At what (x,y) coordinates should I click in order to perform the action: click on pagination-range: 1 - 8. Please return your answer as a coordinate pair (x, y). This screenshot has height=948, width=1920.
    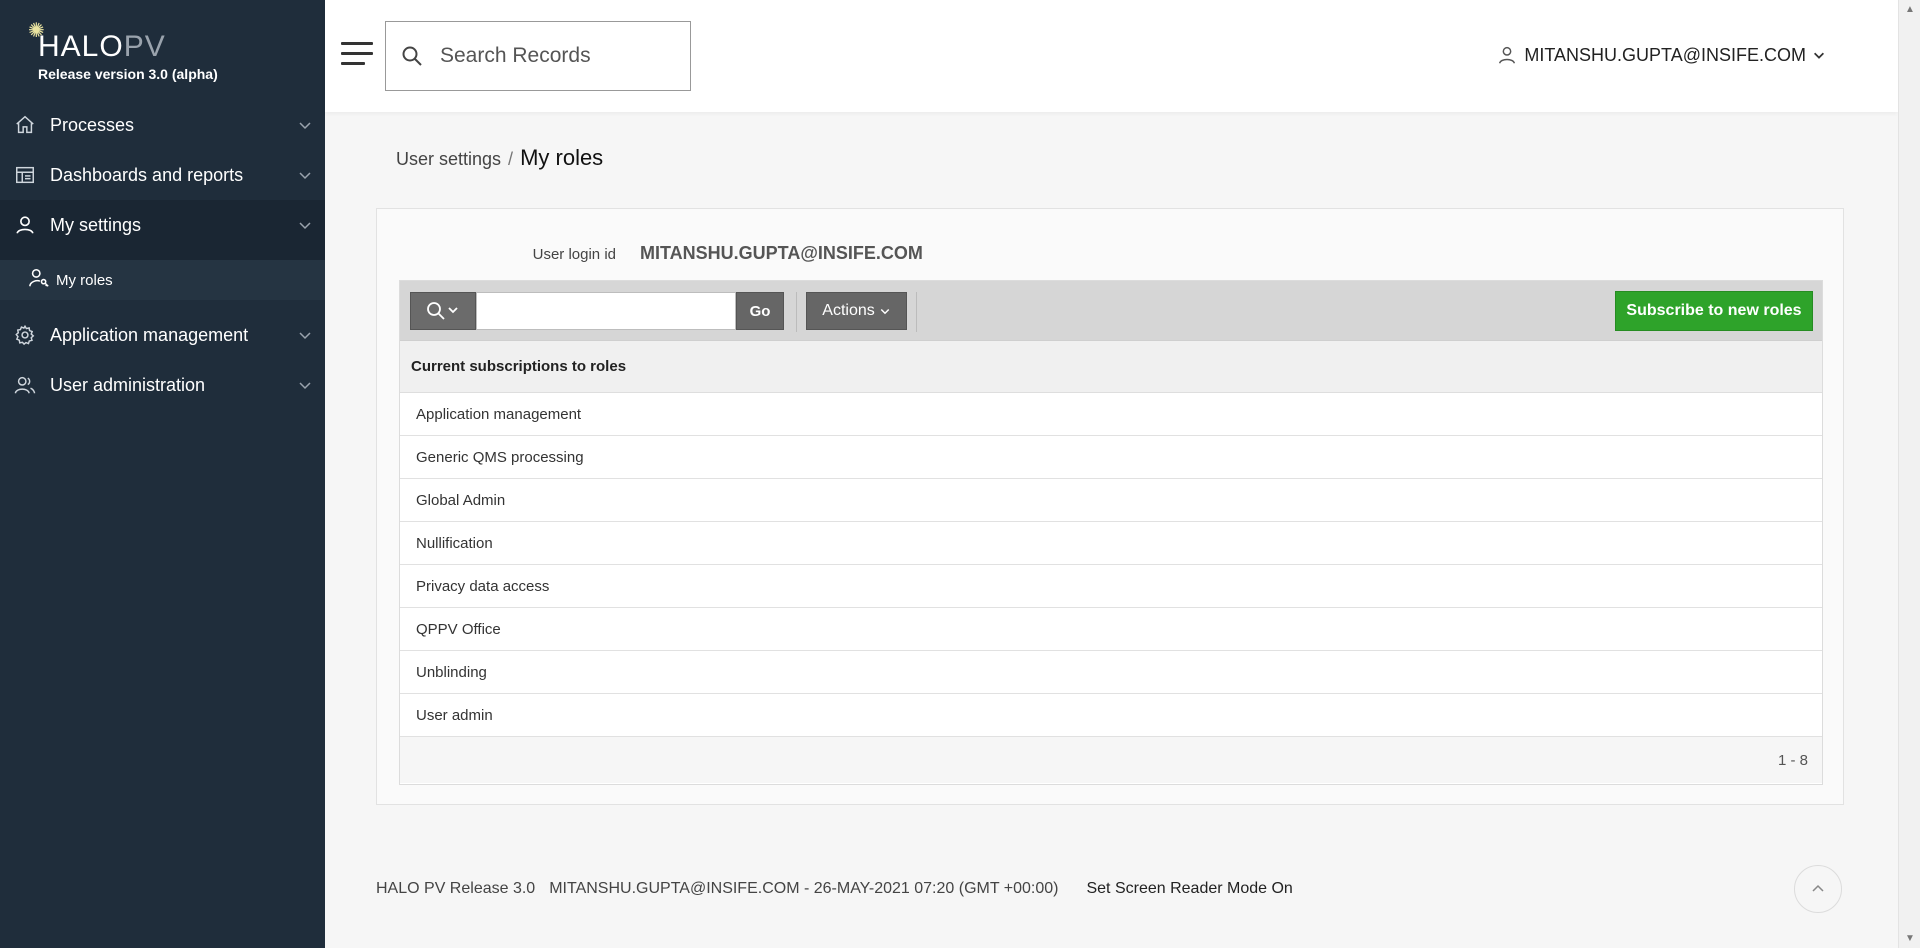
    Looking at the image, I should click on (1792, 760).